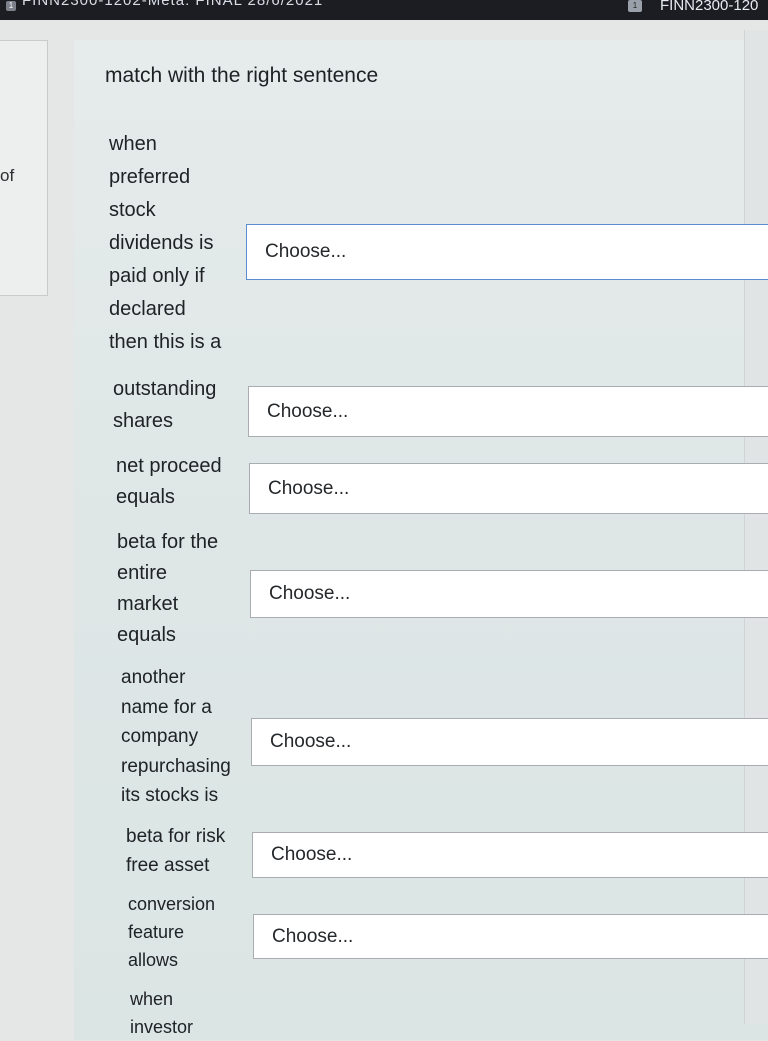 Image resolution: width=768 pixels, height=1041 pixels. Describe the element at coordinates (168, 588) in the screenshot. I see `matching-prompt: beta for the entire market equals` at that location.